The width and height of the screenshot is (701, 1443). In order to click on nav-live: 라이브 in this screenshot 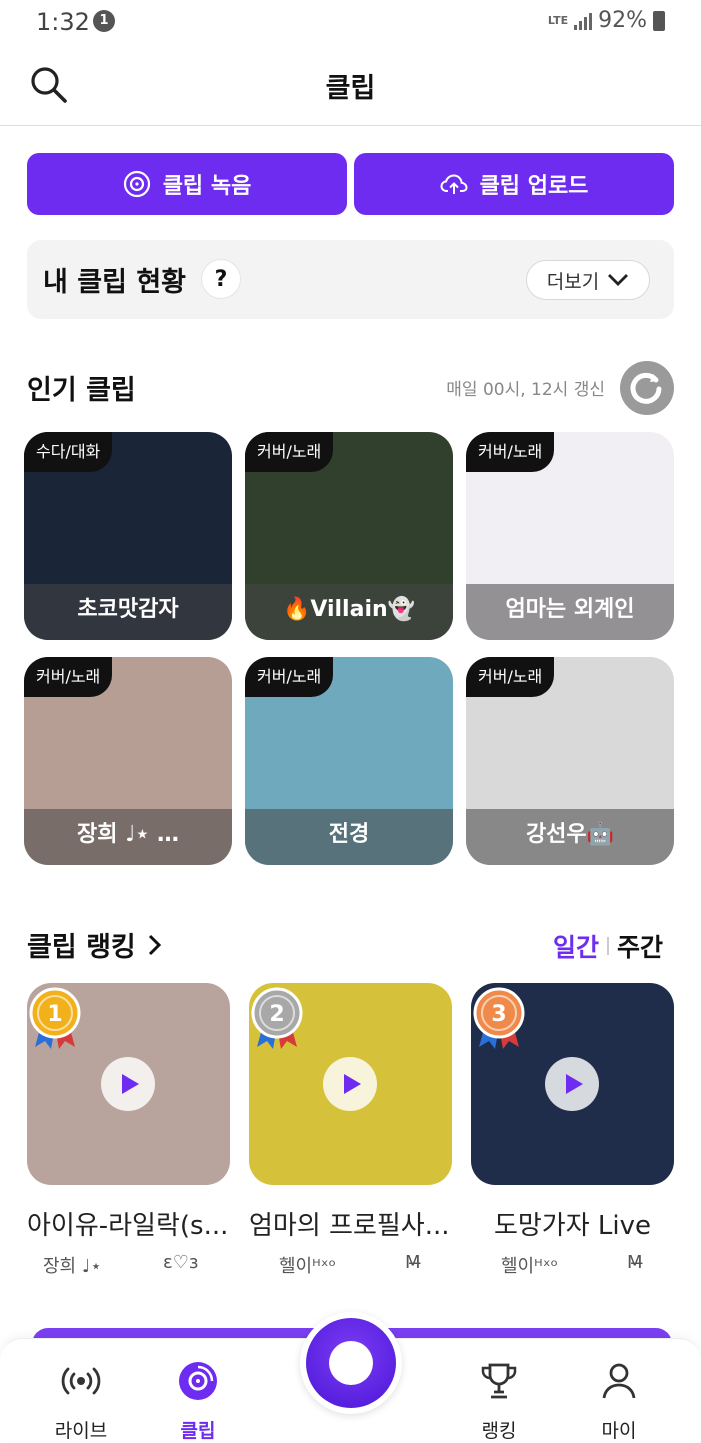, I will do `click(81, 1401)`.